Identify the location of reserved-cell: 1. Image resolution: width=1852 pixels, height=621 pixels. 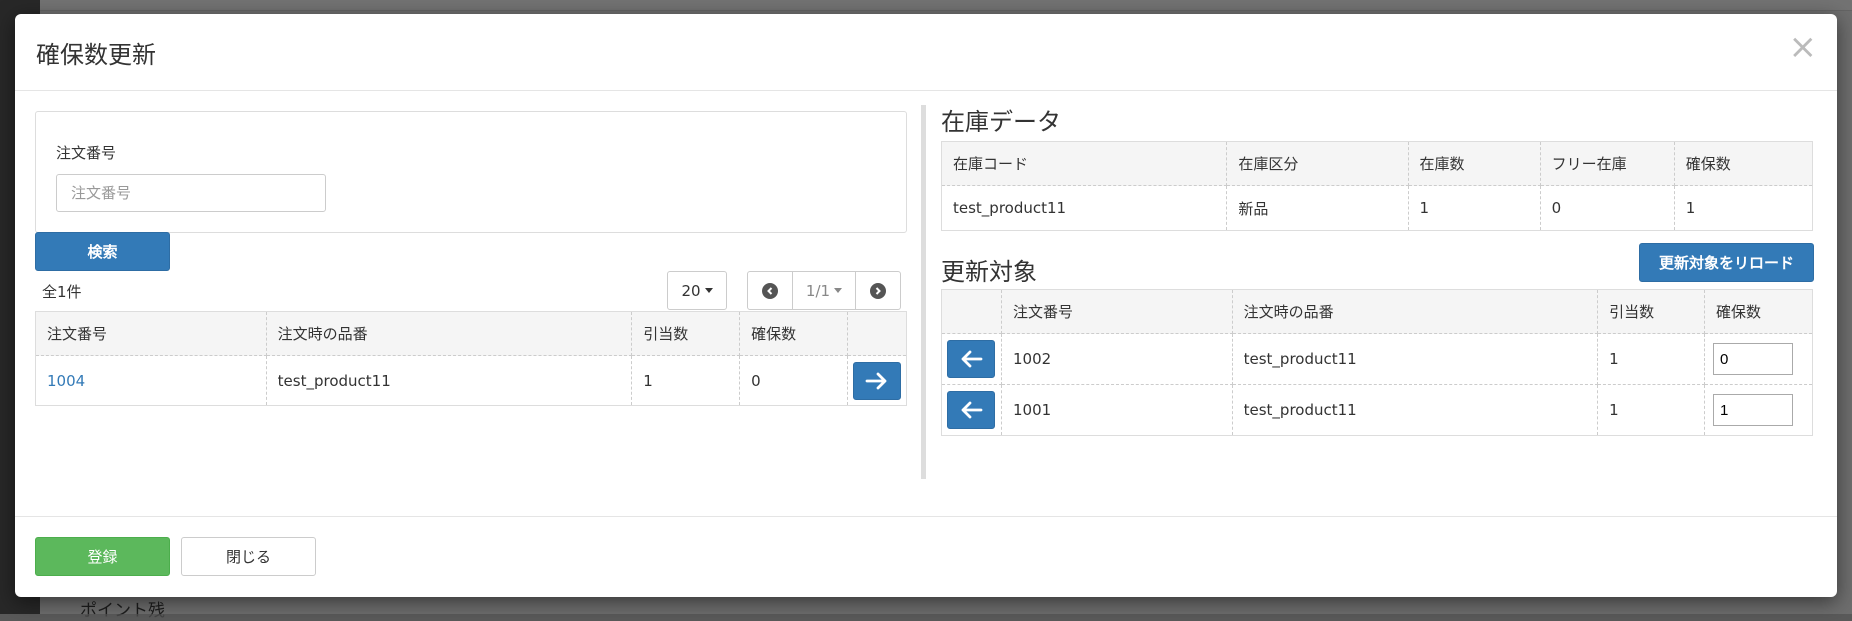
(1743, 208).